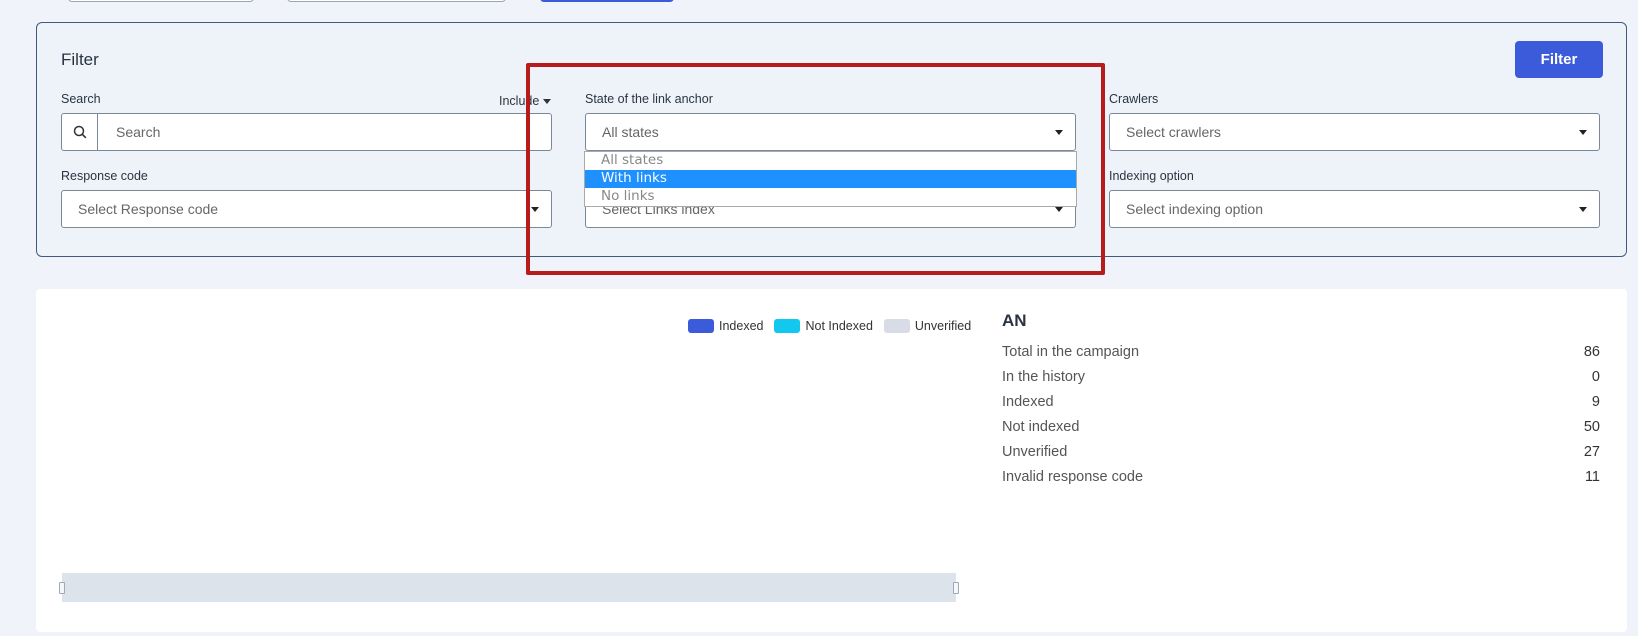 This screenshot has height=636, width=1638. What do you see at coordinates (1301, 377) in the screenshot?
I see `stat-row: In the history 0` at bounding box center [1301, 377].